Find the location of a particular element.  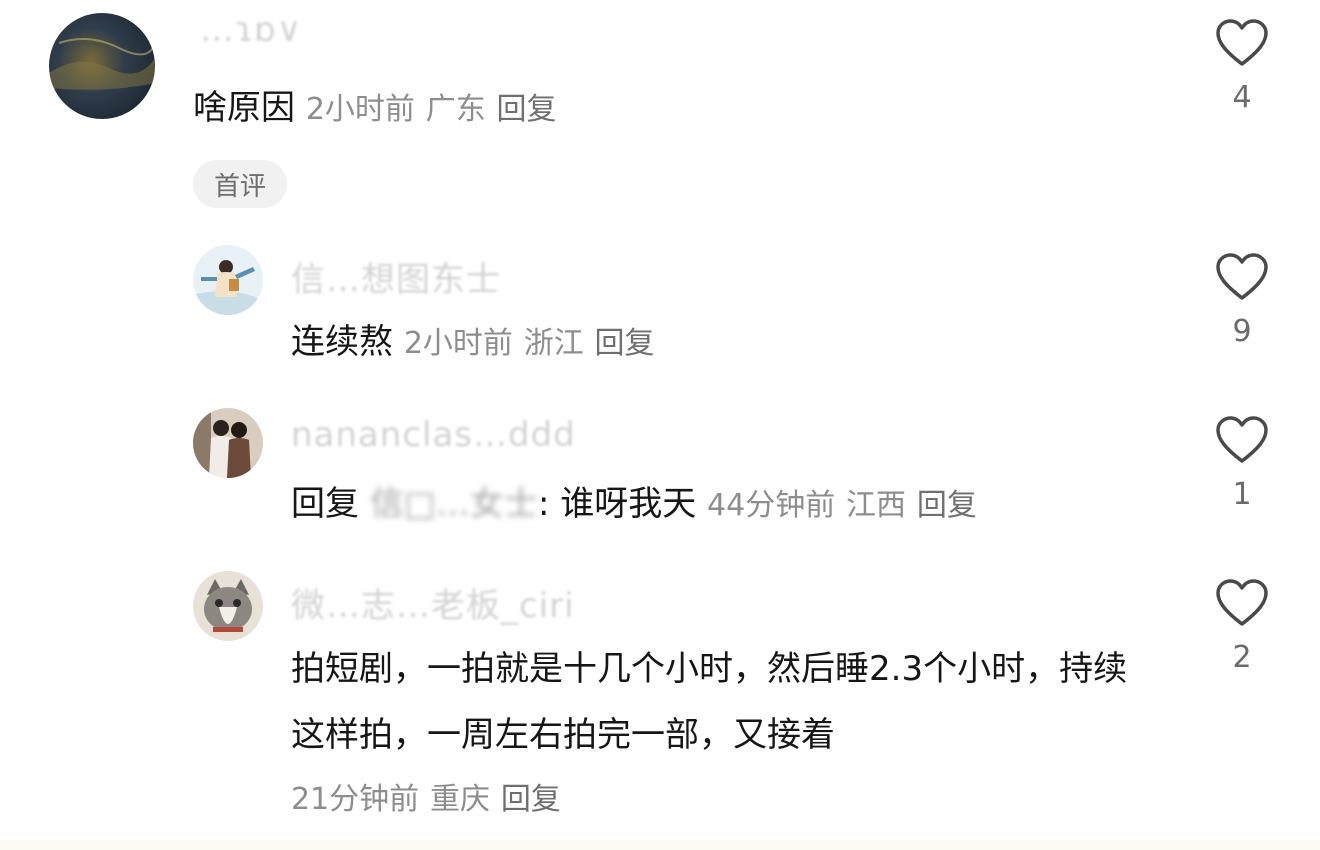

username: nananclas…ddd is located at coordinates (433, 435).